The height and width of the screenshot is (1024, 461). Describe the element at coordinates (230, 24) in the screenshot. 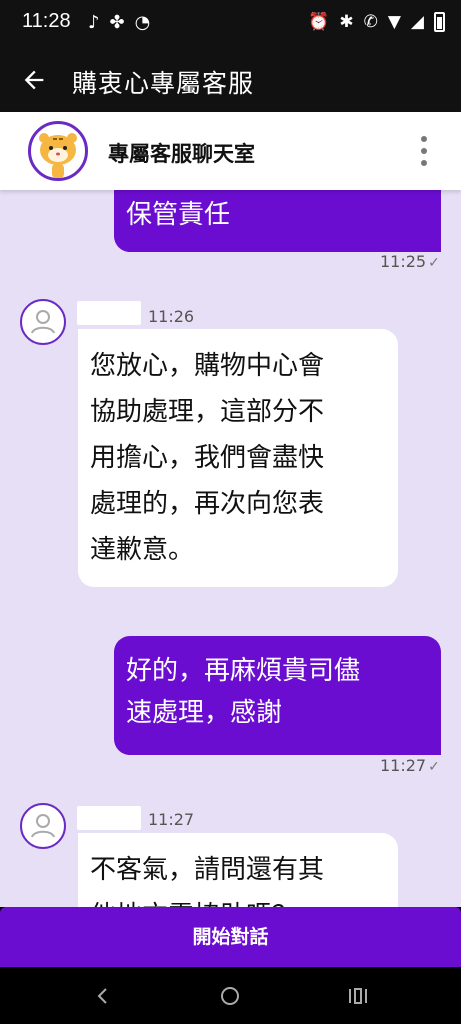

I see `status-bar: 11:28 ♪ ✤ ◔ ⏰ ✱ ✆ ▼ ◢` at that location.